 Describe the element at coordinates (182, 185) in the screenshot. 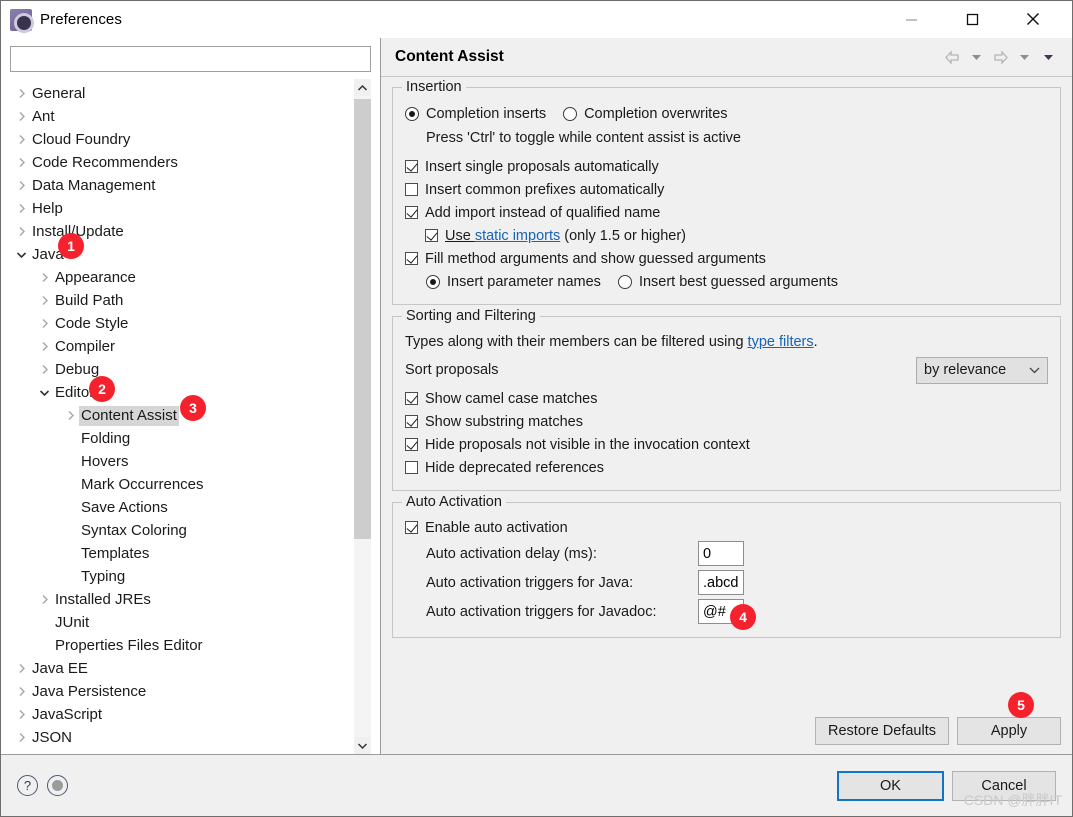

I see `tree-item-data-management: Data Management` at that location.